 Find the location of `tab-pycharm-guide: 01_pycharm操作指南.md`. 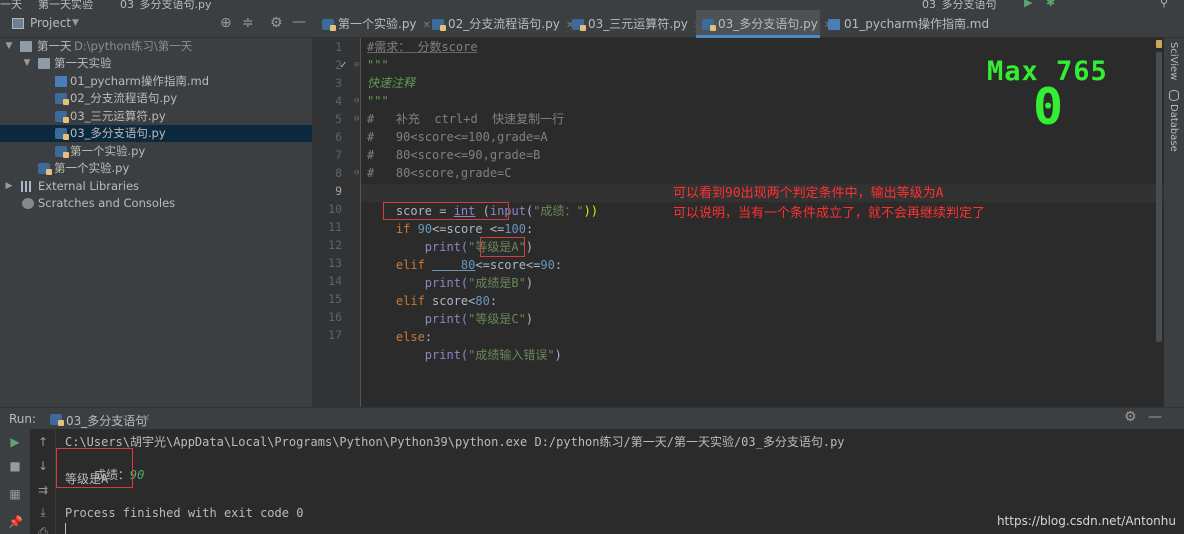

tab-pycharm-guide: 01_pycharm操作指南.md is located at coordinates (905, 24).